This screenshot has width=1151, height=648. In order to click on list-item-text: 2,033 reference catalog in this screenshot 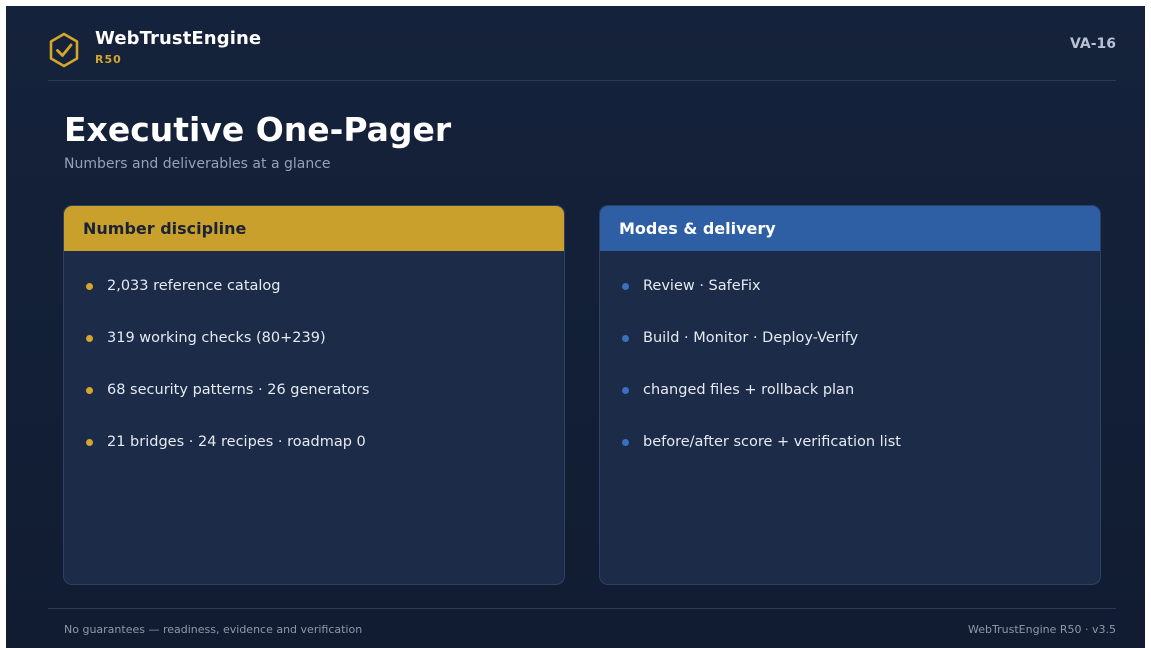, I will do `click(194, 286)`.